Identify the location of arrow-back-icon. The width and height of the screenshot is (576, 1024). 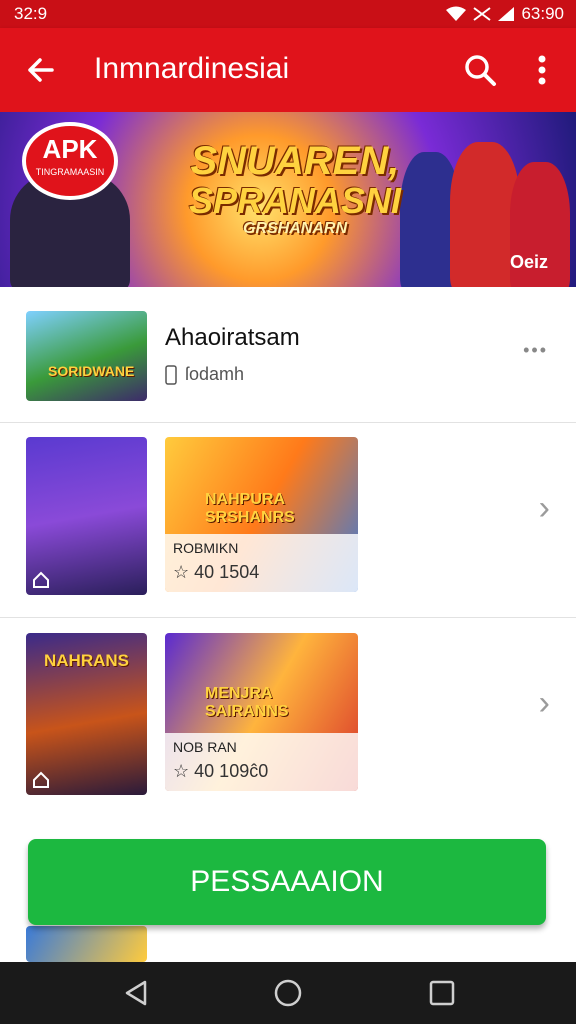
(41, 70).